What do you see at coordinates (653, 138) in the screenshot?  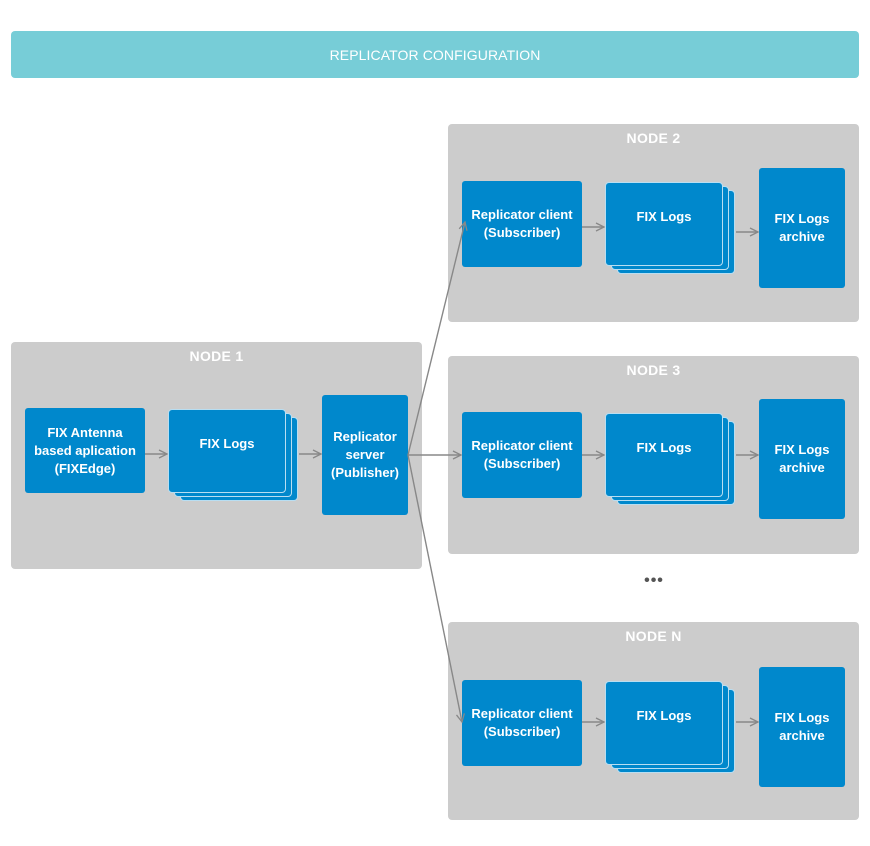 I see `node-title: NODE 2` at bounding box center [653, 138].